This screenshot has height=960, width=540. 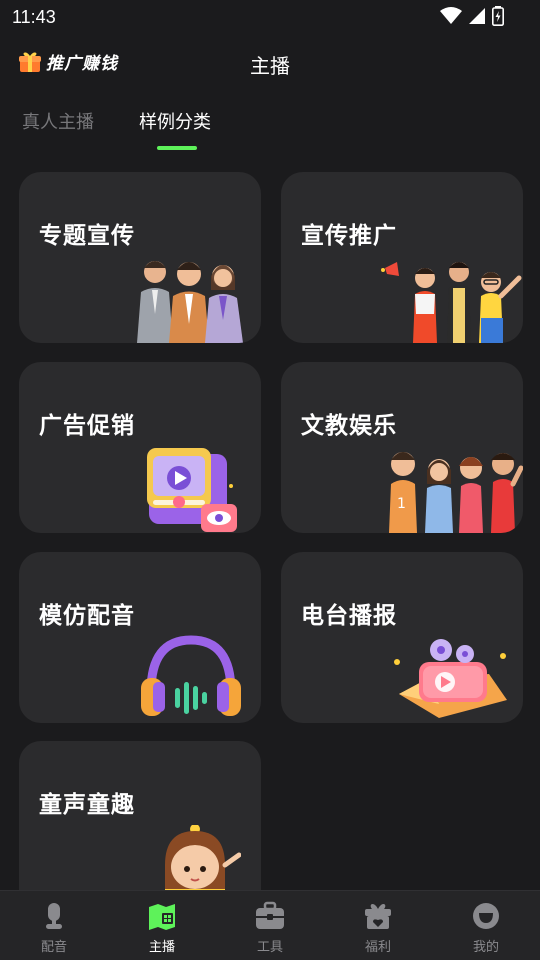 I want to click on category-title: 宣传推广, so click(x=349, y=236).